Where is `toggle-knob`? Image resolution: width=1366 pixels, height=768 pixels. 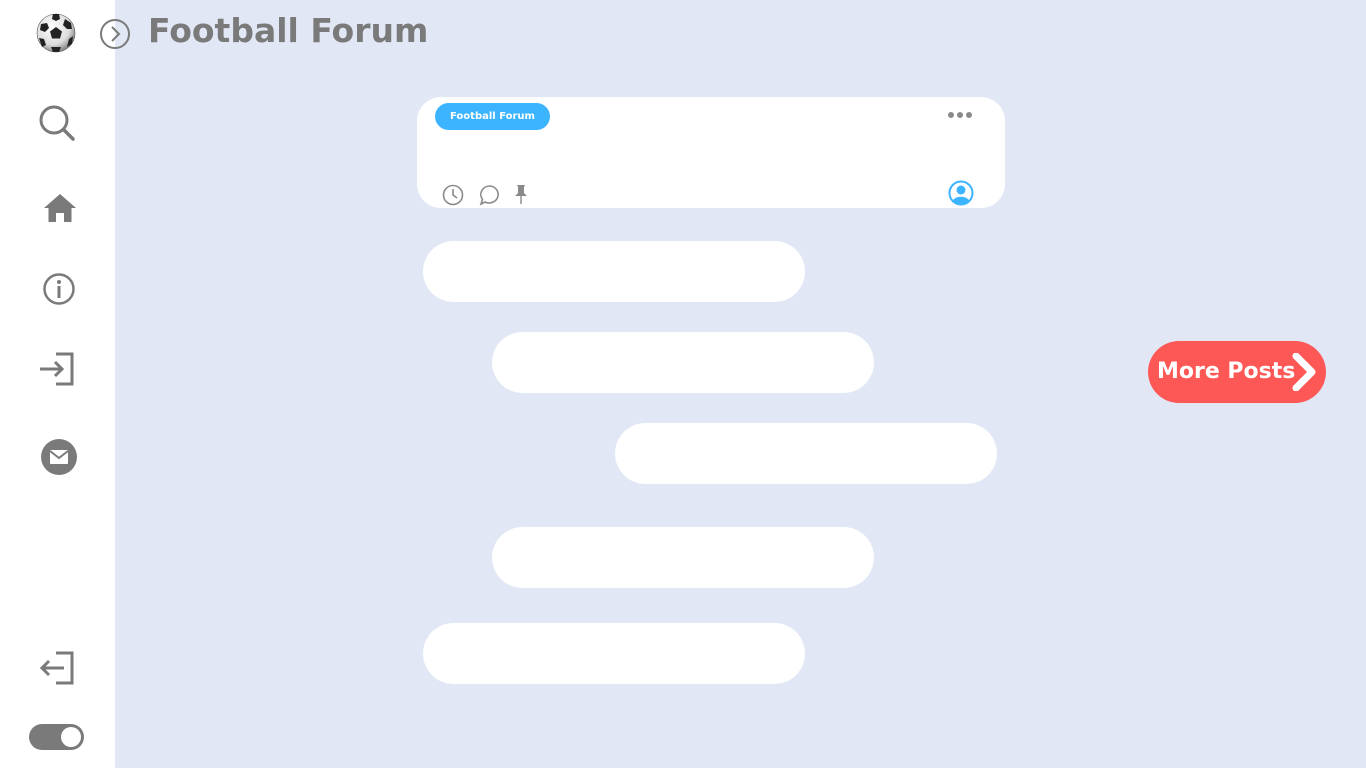 toggle-knob is located at coordinates (71, 737).